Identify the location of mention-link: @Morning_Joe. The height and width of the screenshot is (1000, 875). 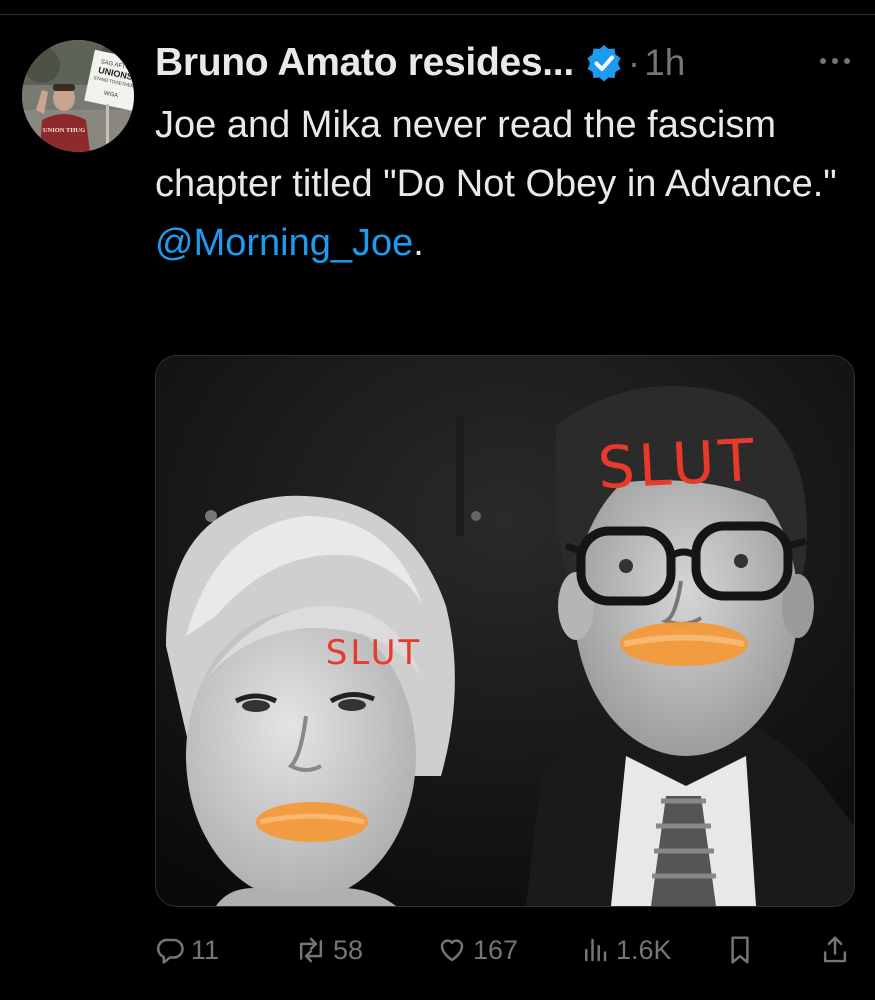
(284, 243).